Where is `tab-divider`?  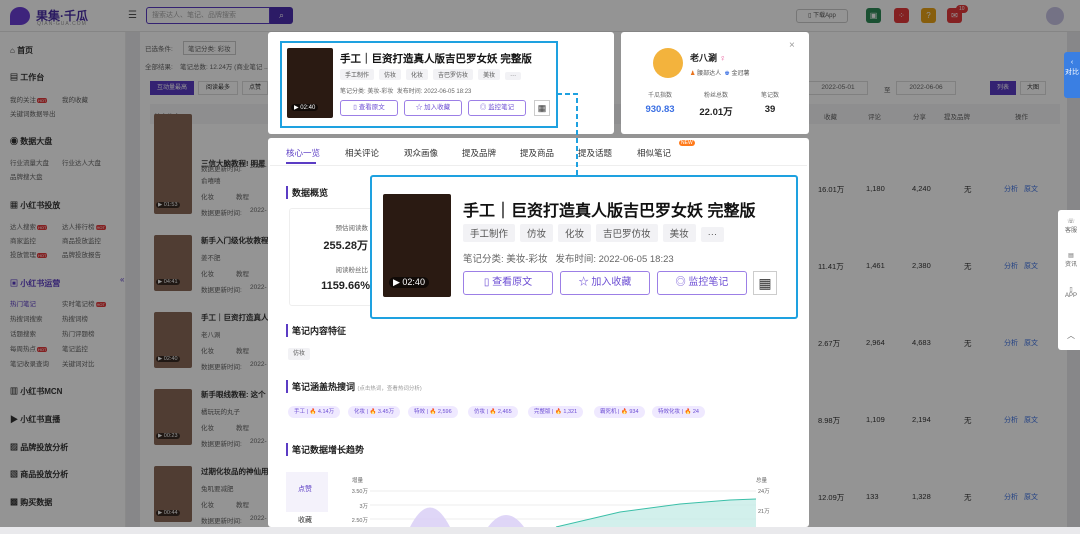
tab-divider is located at coordinates (538, 165).